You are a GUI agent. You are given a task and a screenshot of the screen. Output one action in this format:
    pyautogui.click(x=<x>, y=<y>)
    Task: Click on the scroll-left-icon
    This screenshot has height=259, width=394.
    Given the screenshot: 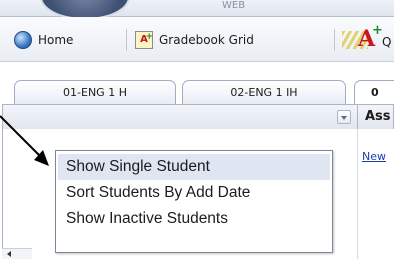 What is the action you would take?
    pyautogui.click(x=17, y=253)
    